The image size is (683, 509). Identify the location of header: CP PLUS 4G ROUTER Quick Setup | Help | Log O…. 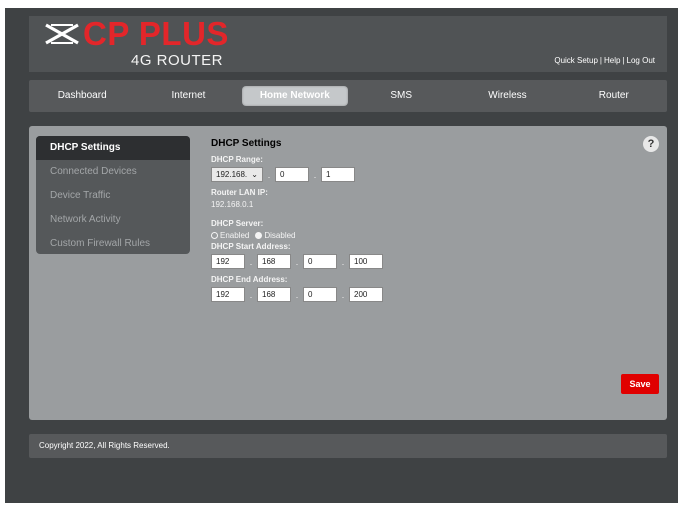
(348, 44).